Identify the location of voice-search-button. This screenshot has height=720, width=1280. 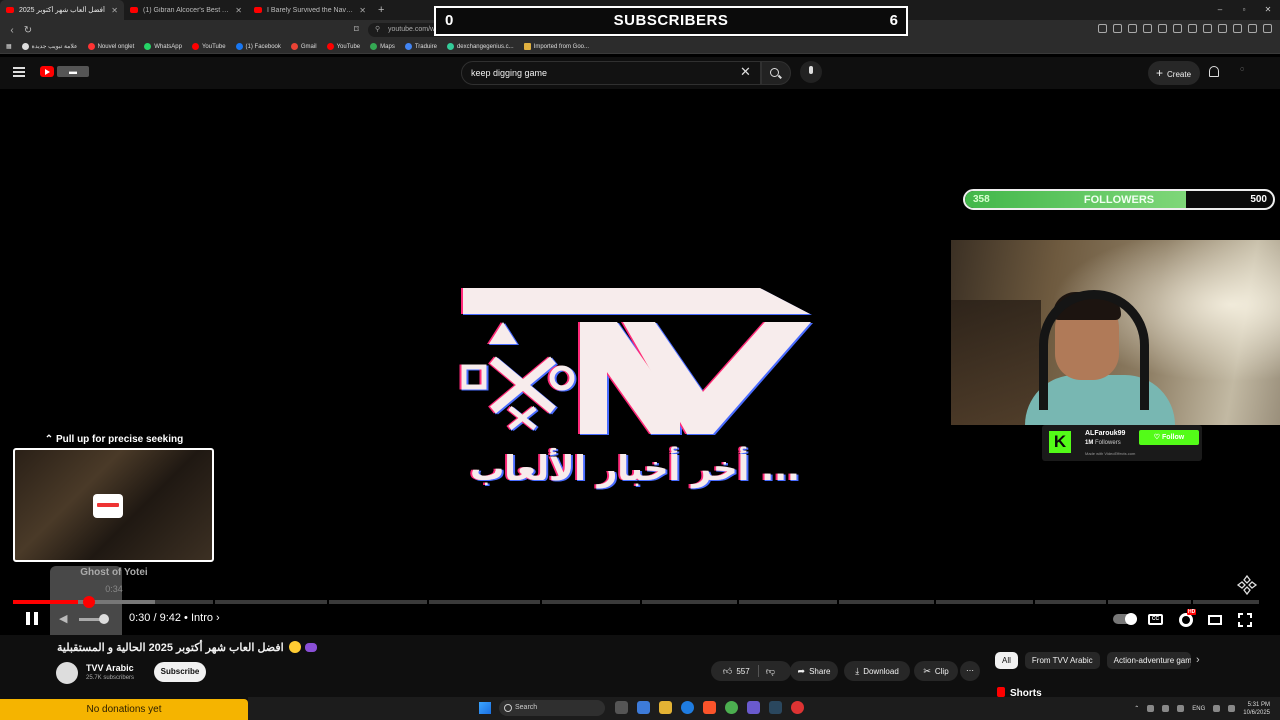
(811, 72).